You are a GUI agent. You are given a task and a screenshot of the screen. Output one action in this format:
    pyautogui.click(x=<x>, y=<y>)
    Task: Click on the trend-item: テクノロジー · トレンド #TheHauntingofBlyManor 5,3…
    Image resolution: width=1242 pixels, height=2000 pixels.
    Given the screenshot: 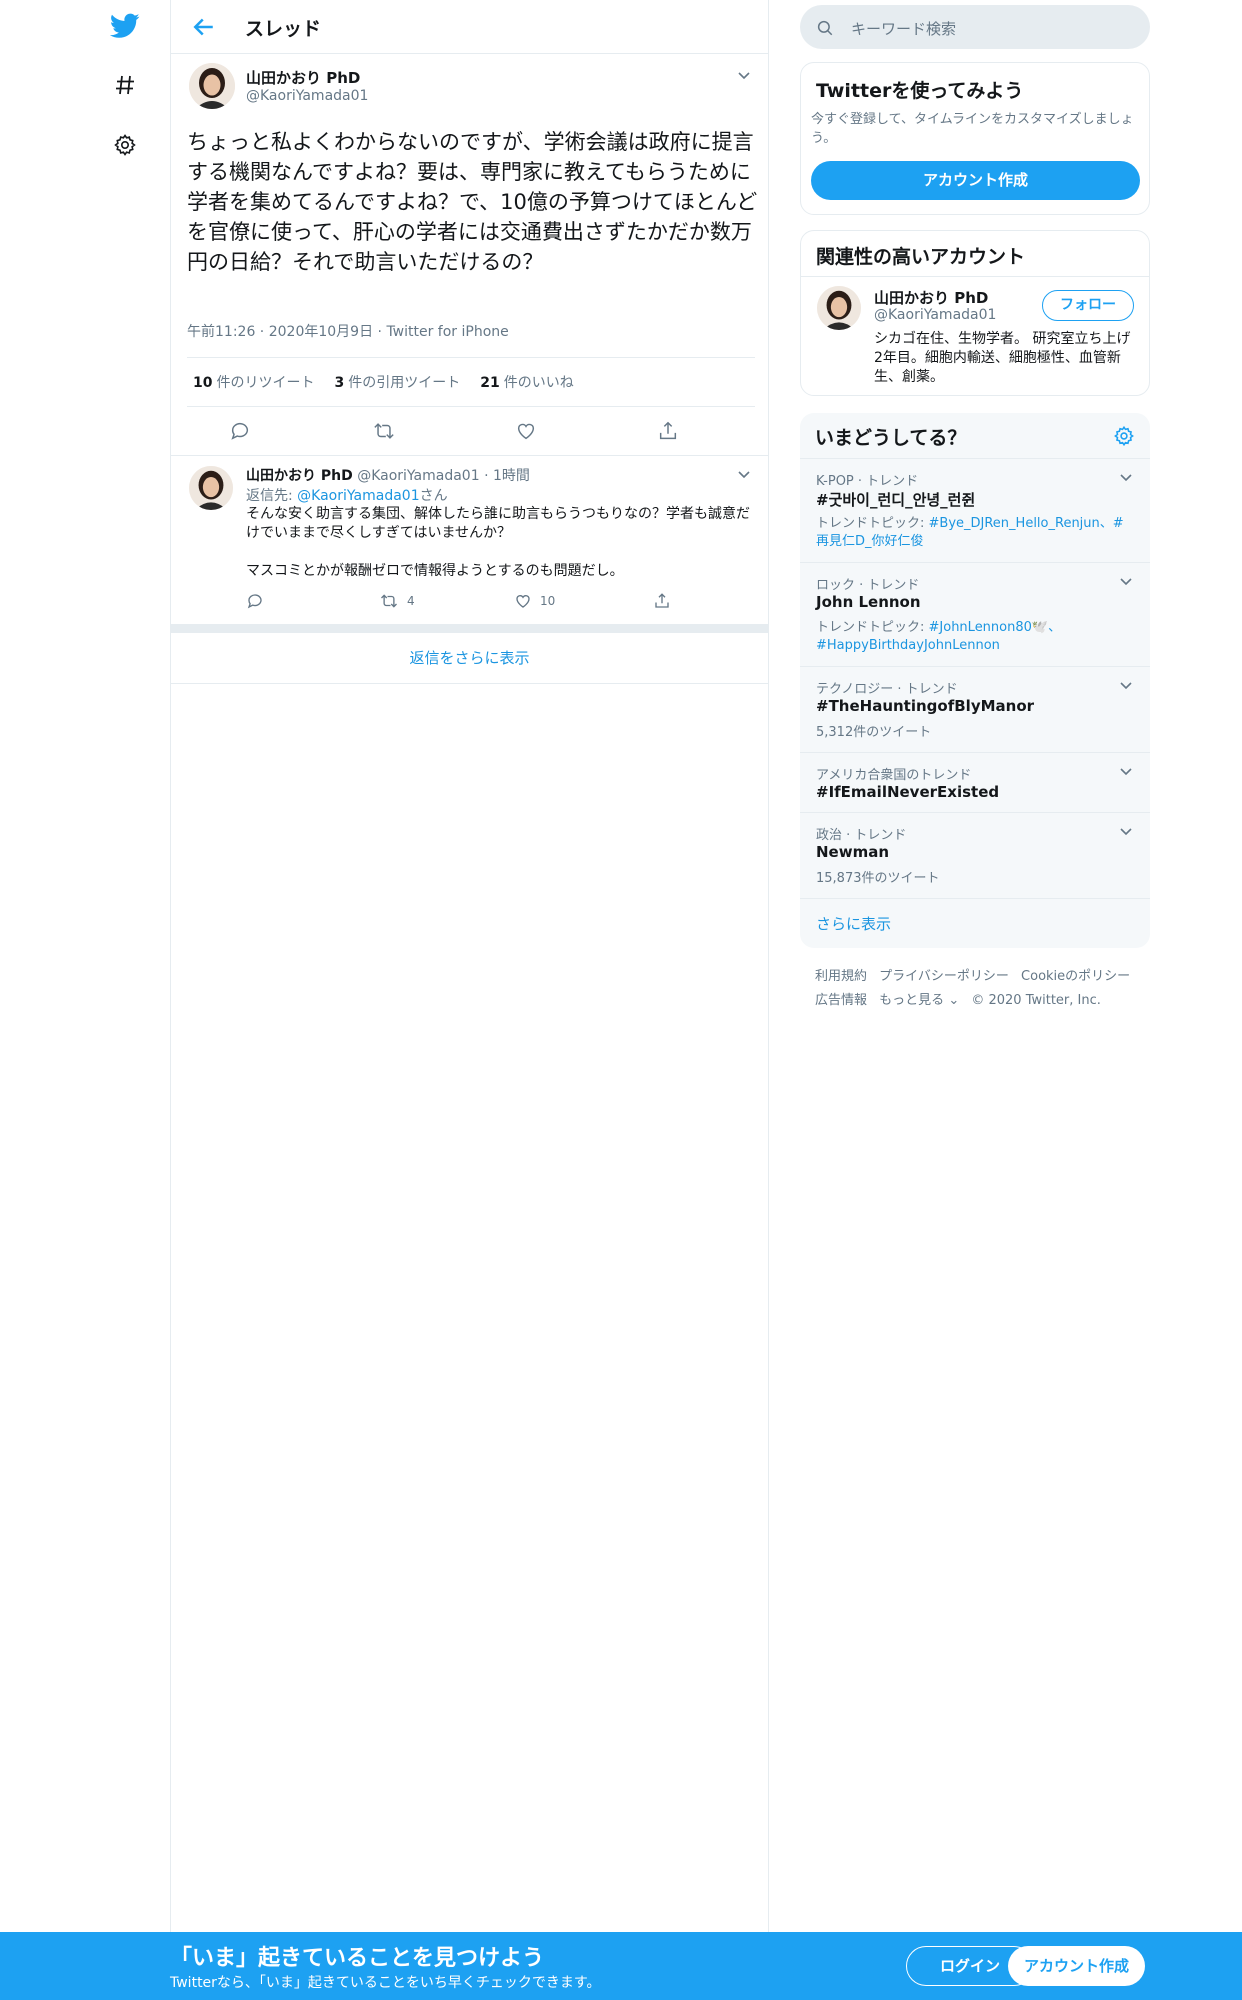 What is the action you would take?
    pyautogui.click(x=975, y=709)
    